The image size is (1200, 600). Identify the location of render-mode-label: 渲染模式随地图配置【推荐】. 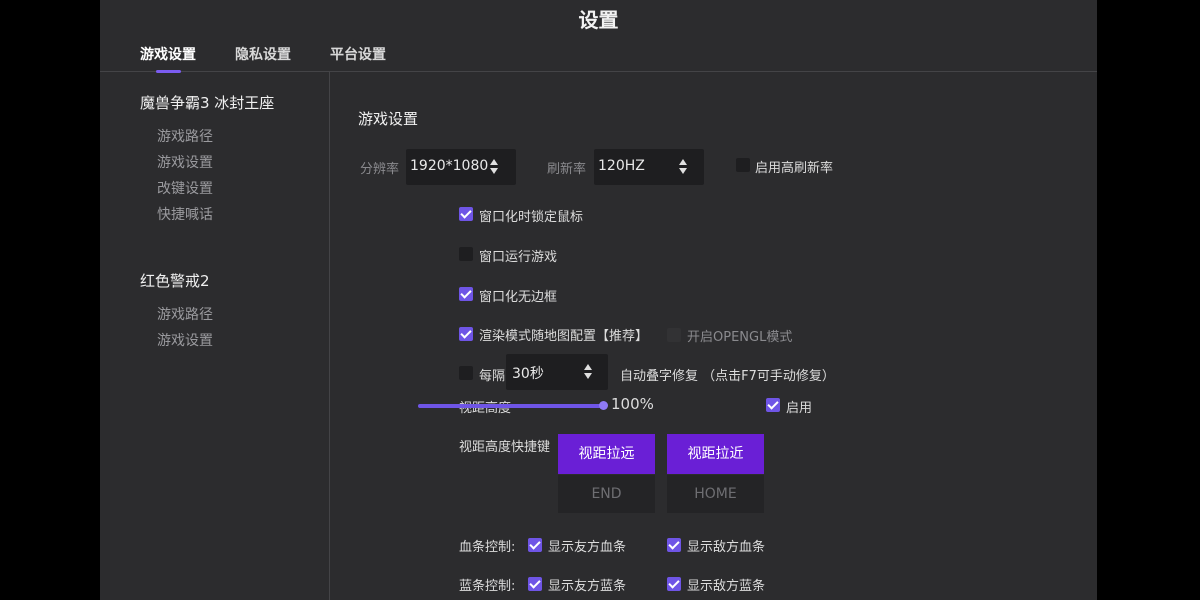
(564, 336).